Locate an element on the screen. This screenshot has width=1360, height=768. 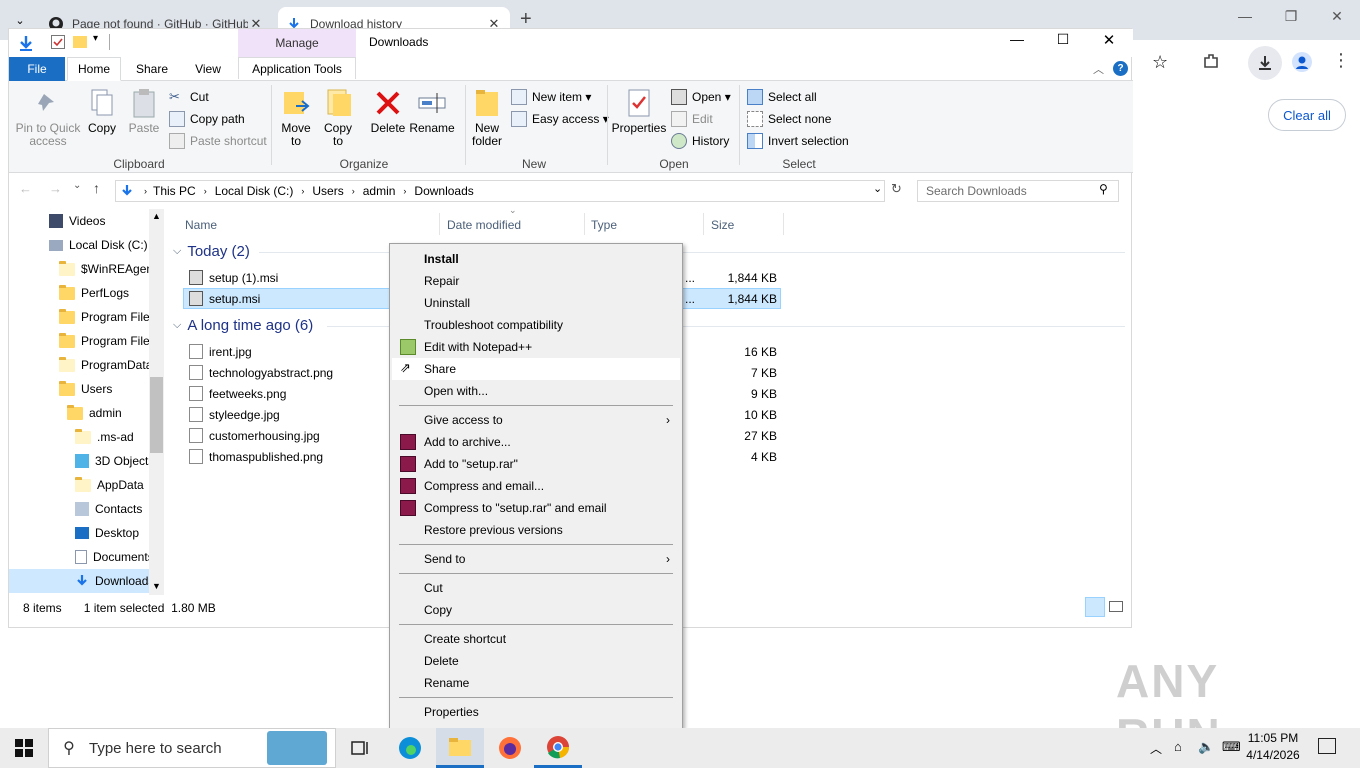
tab-application-tools: Application Tools is located at coordinates (297, 68).